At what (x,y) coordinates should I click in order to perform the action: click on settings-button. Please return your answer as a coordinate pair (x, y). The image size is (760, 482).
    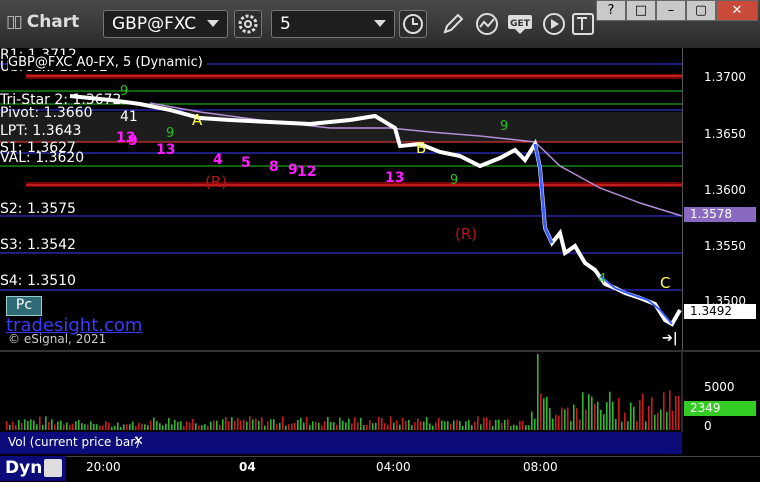
    Looking at the image, I should click on (248, 24).